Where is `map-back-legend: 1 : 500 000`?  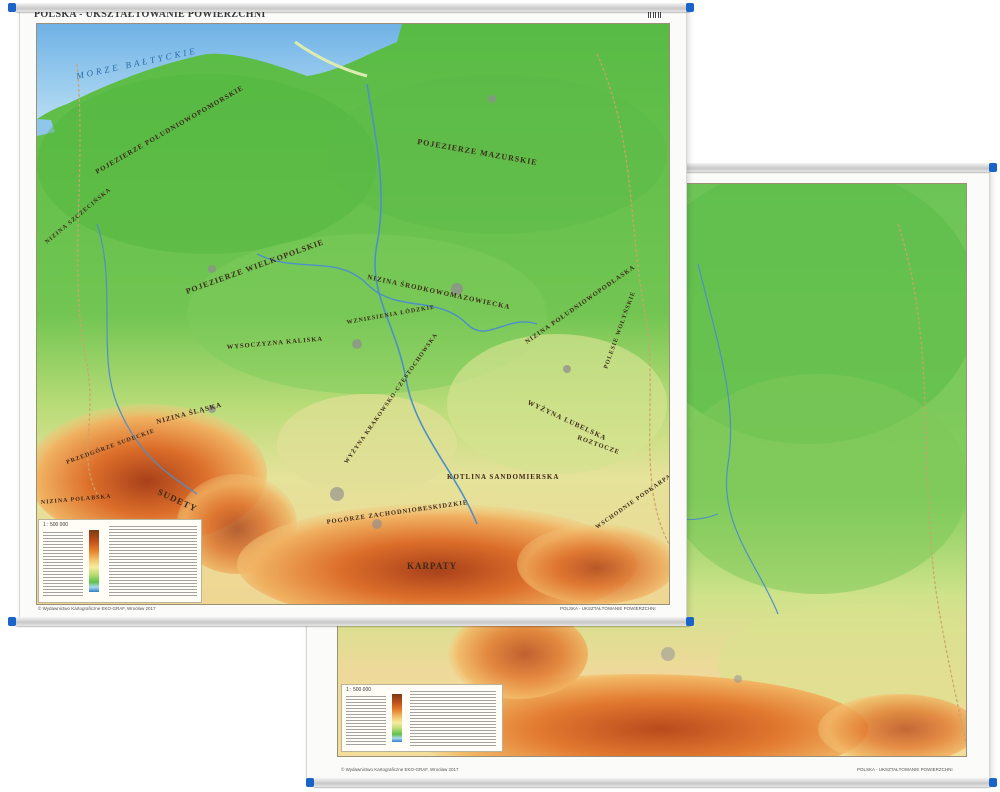
map-back-legend: 1 : 500 000 is located at coordinates (422, 718).